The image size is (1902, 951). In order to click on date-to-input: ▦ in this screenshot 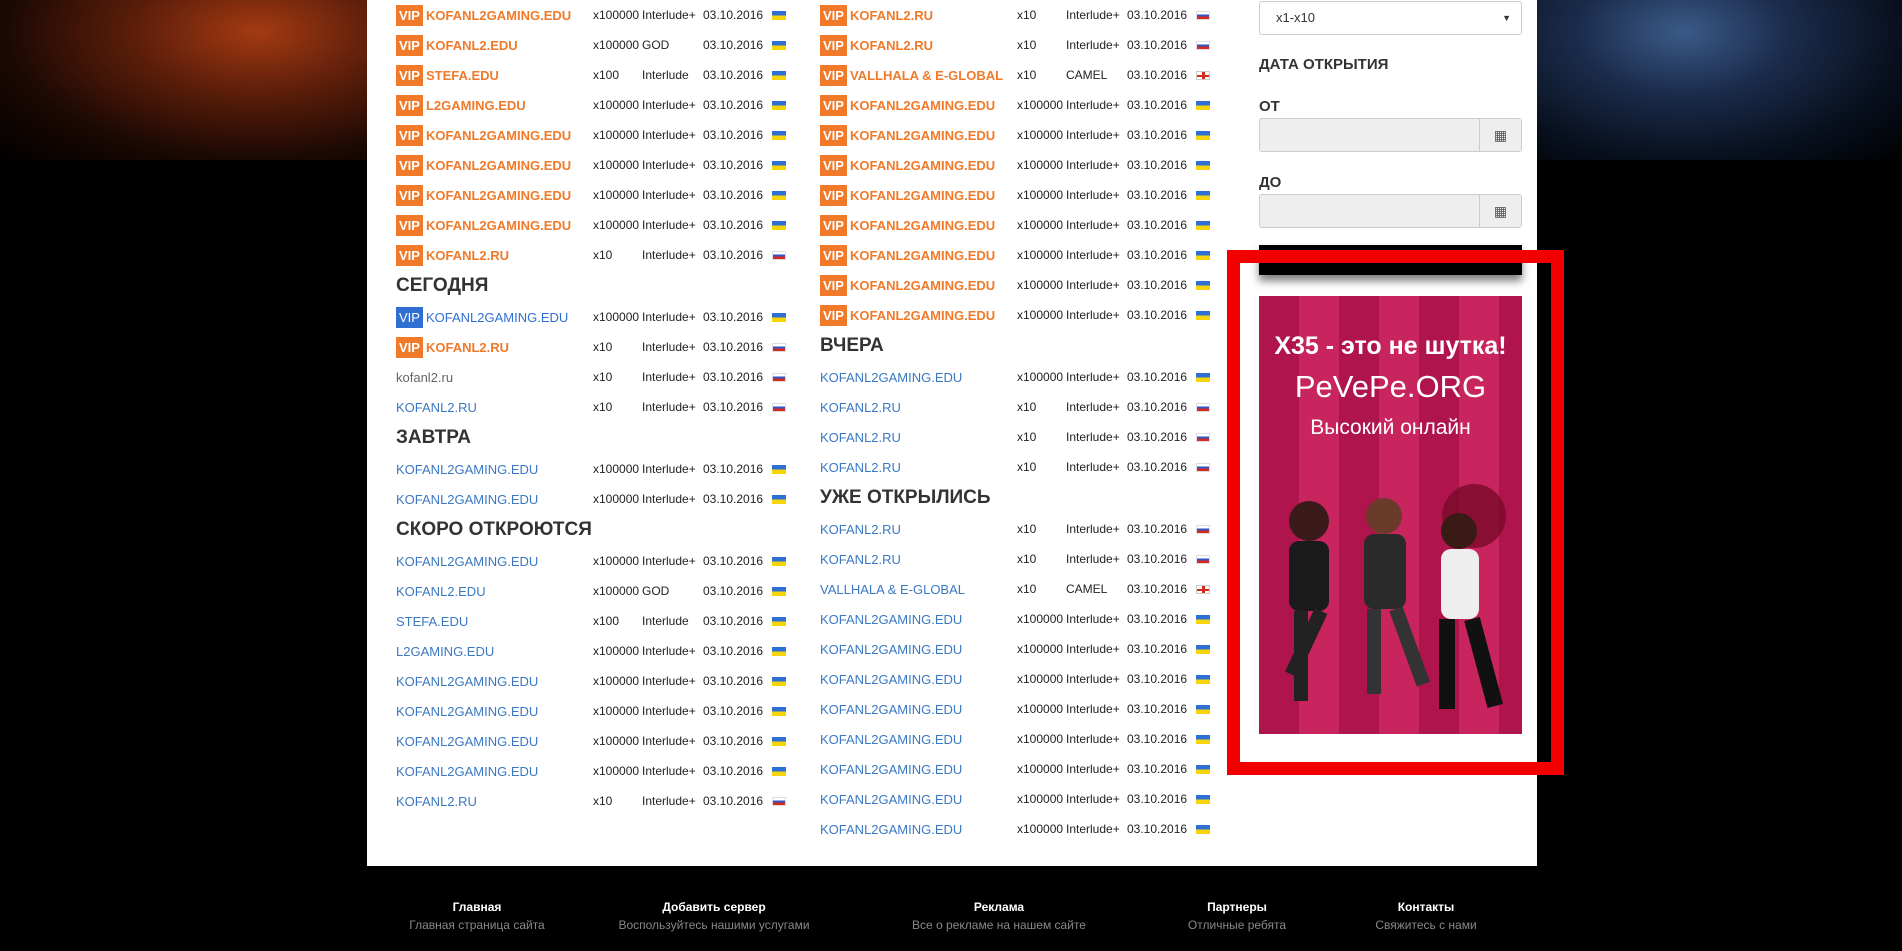, I will do `click(1390, 211)`.